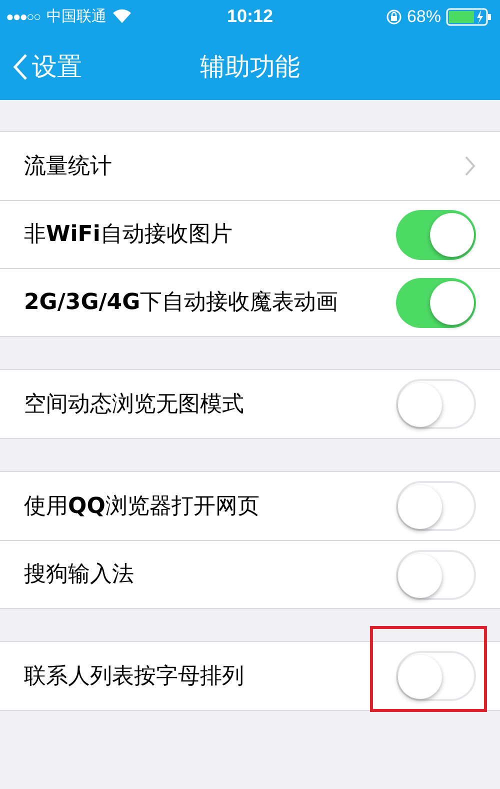  Describe the element at coordinates (423, 17) in the screenshot. I see `battery-percentage: 68%` at that location.